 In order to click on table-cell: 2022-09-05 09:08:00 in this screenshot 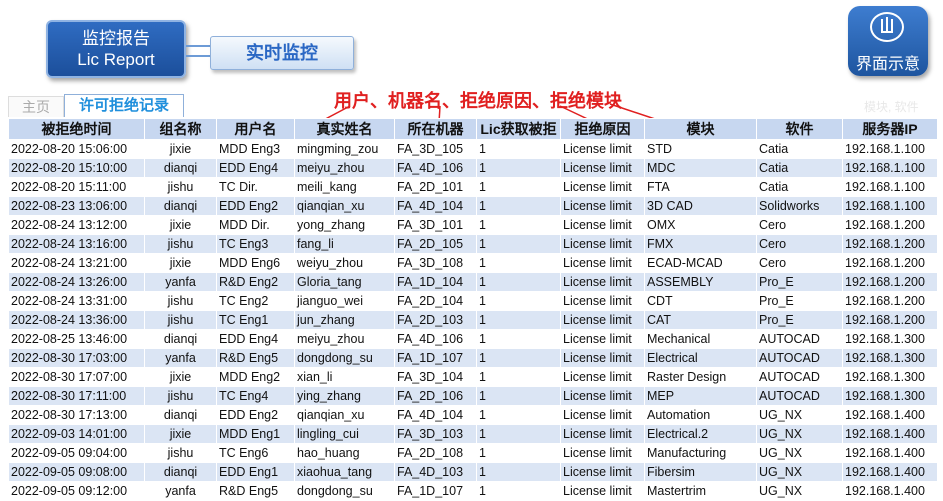, I will do `click(76, 472)`.